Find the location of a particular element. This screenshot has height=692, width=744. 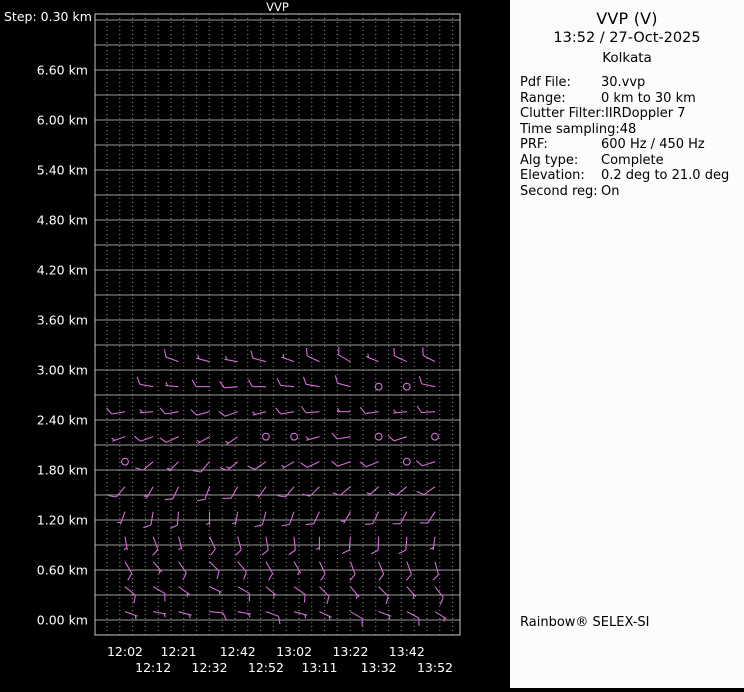

y-tick-label: 6.00 km is located at coordinates (62, 120).